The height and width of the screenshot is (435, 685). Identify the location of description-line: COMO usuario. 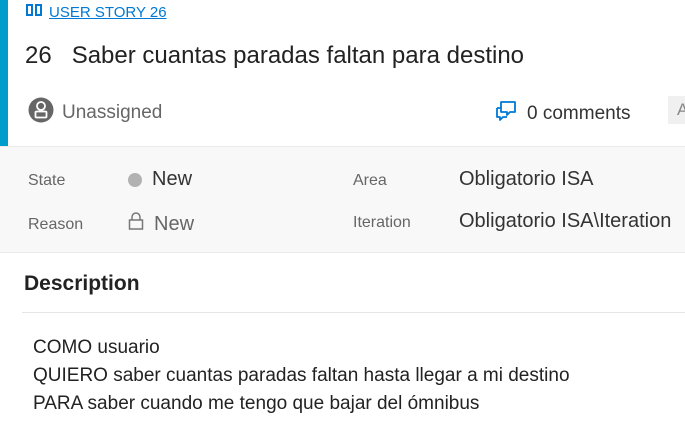
(96, 347).